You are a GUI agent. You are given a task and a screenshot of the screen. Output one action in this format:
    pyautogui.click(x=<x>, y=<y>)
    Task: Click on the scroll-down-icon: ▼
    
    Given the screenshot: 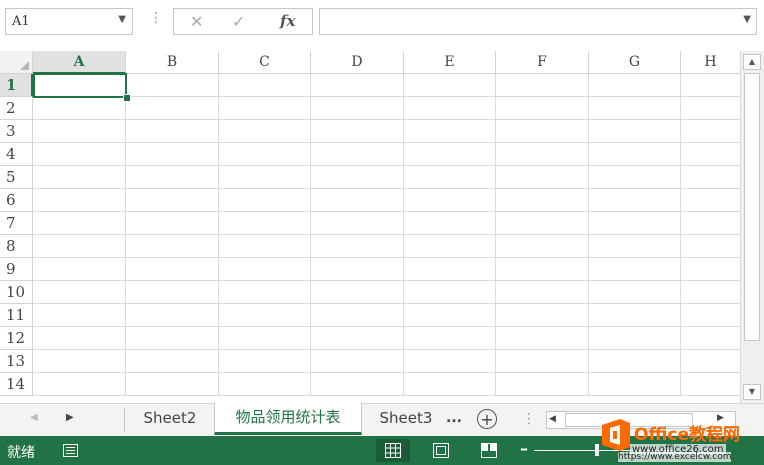 What is the action you would take?
    pyautogui.click(x=752, y=392)
    